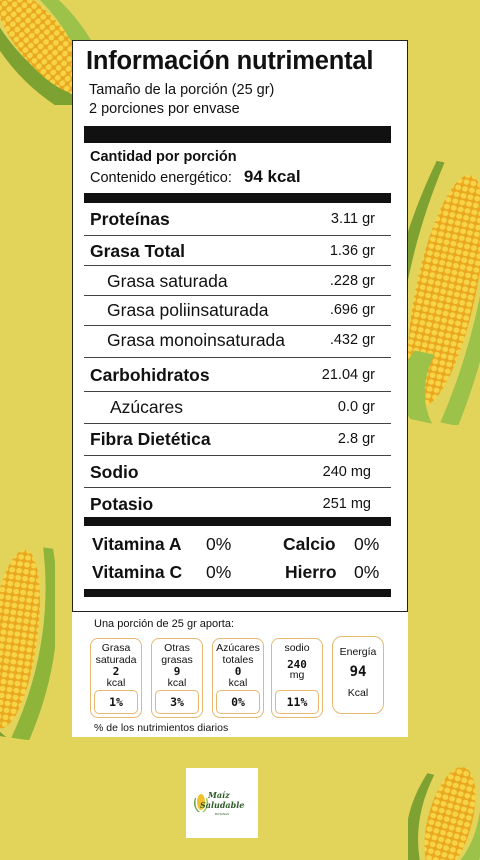  What do you see at coordinates (311, 572) in the screenshot?
I see `iron-label: Hierro` at bounding box center [311, 572].